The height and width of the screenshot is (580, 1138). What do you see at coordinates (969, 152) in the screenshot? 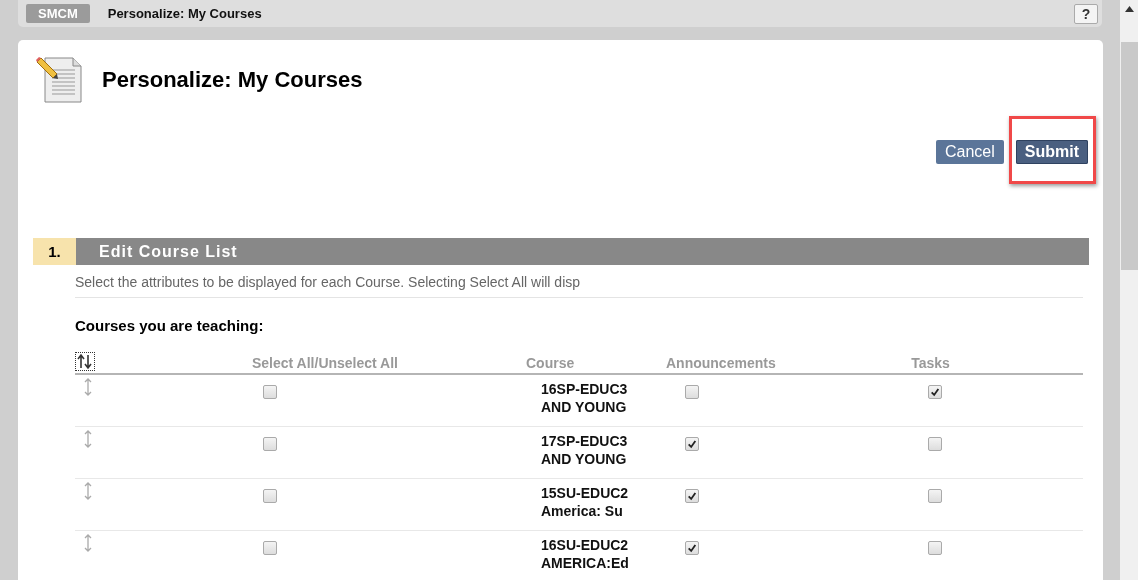
I see `cancel-button: Cancel` at bounding box center [969, 152].